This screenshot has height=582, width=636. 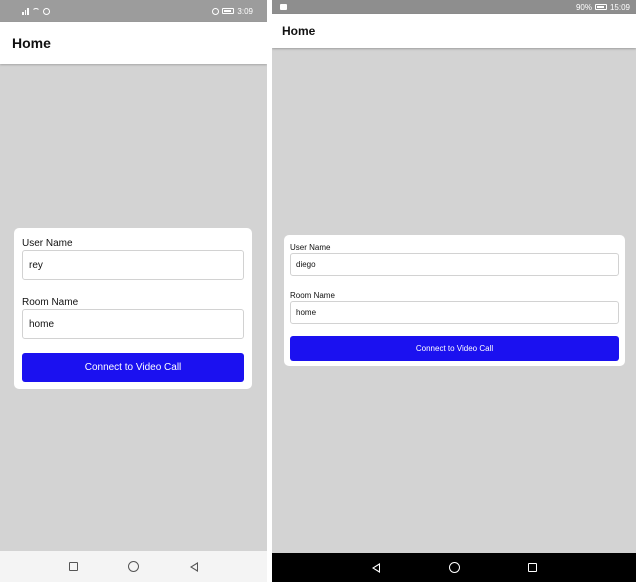 I want to click on status-right-icons: 90% 15:09, so click(x=603, y=7).